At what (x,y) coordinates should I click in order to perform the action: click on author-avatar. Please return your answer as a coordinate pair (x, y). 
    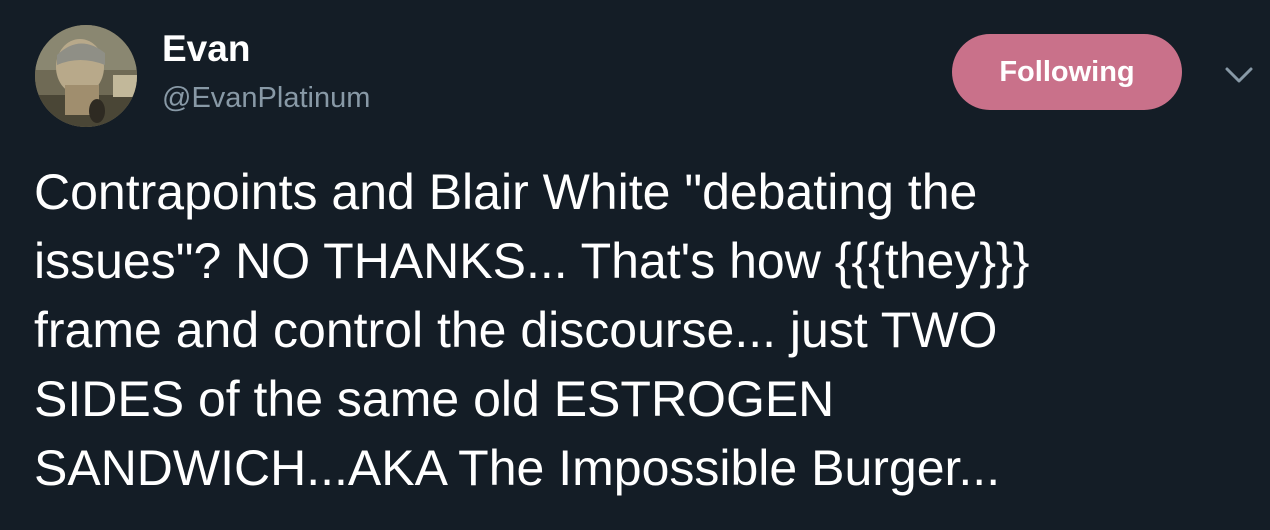
    Looking at the image, I should click on (86, 76).